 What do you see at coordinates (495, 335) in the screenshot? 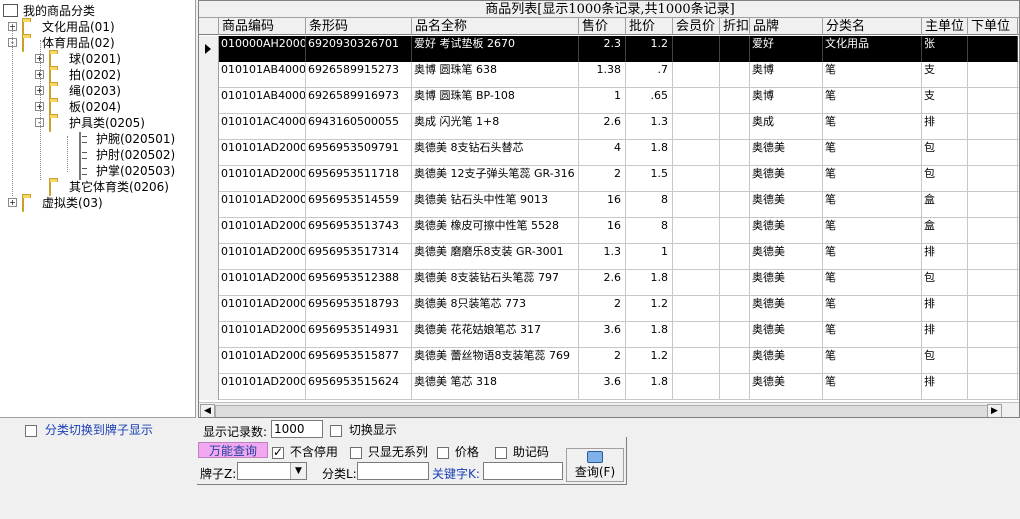
I see `table-cell: 奥德美 花花姑娘笔芯 317` at bounding box center [495, 335].